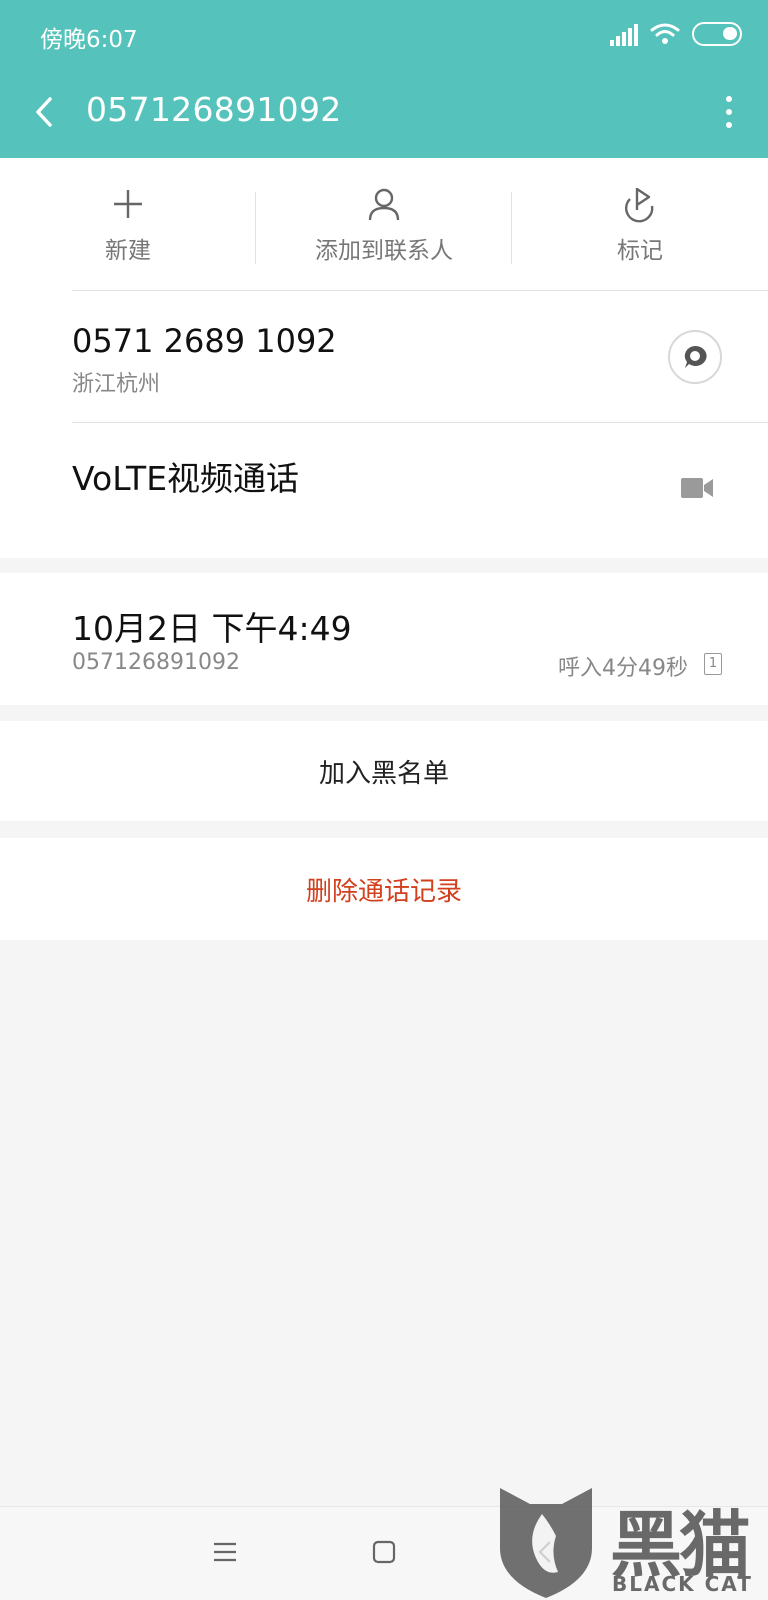  I want to click on page-title: 057126891092, so click(214, 109).